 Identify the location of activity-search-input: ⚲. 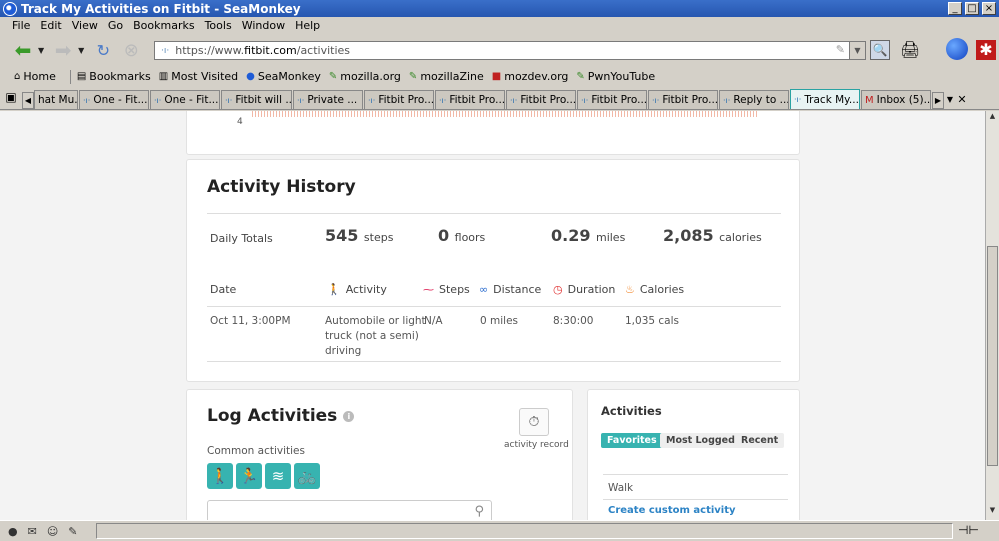
(349, 510).